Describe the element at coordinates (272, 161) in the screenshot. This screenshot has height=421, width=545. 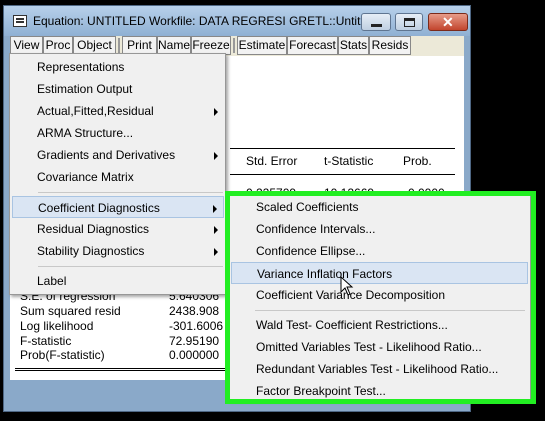
I see `col-header-std-error: Std. Error` at that location.